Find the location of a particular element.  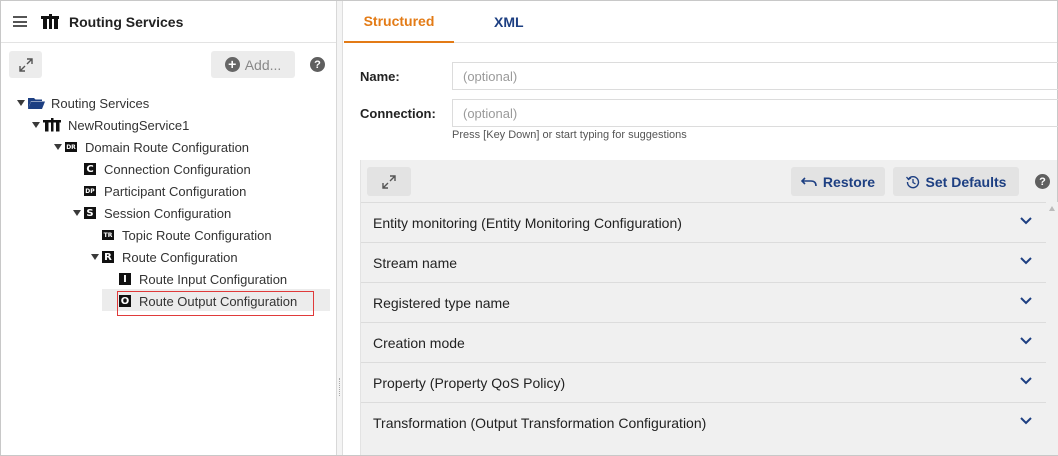

left-toolbar: + Add... ? is located at coordinates (168, 64).